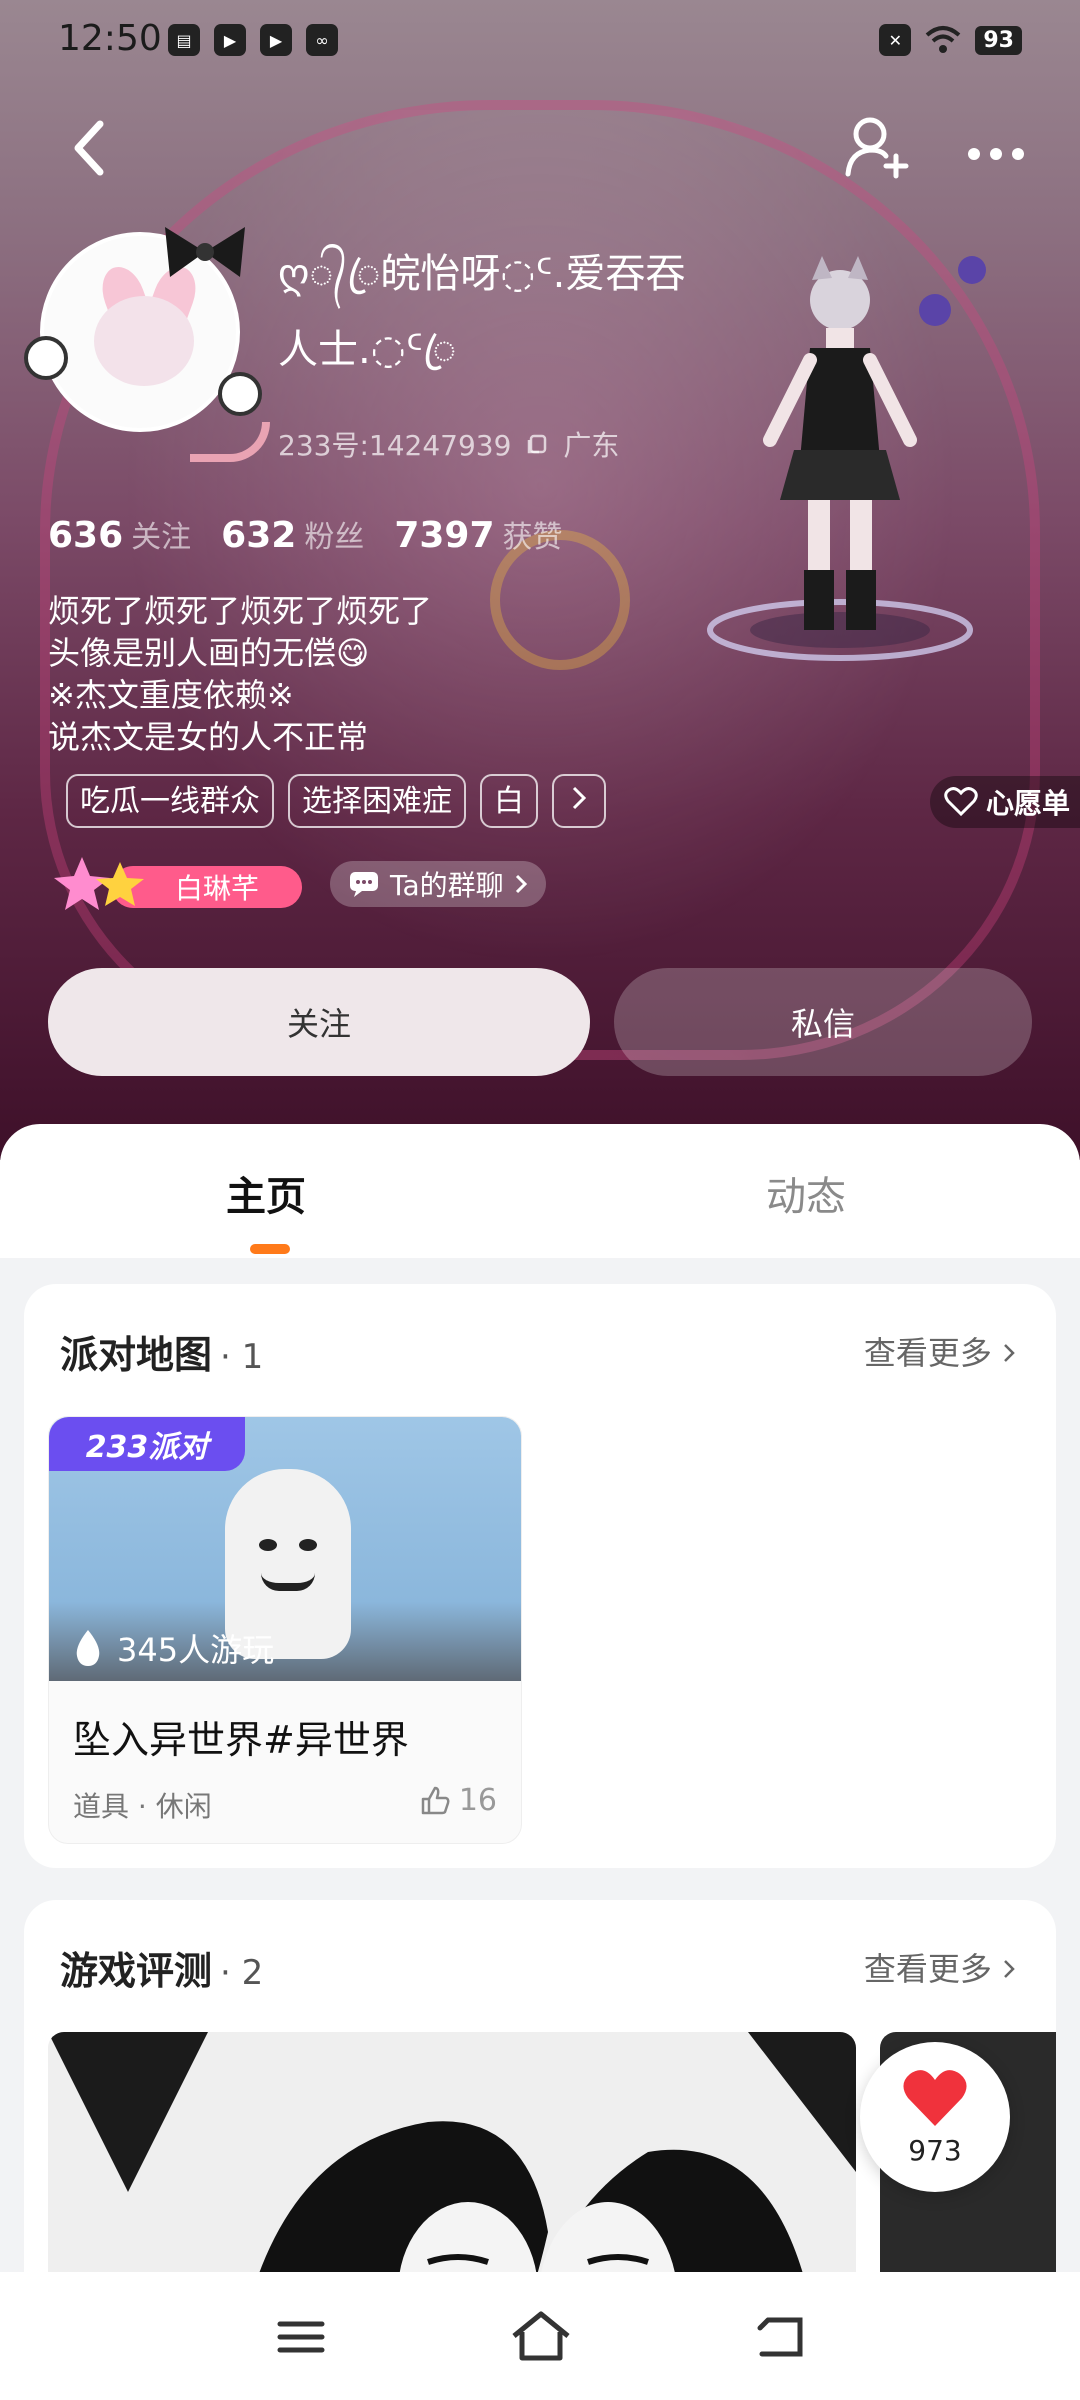 The width and height of the screenshot is (1080, 2400). What do you see at coordinates (895, 40) in the screenshot?
I see `sim-icon: ✕` at bounding box center [895, 40].